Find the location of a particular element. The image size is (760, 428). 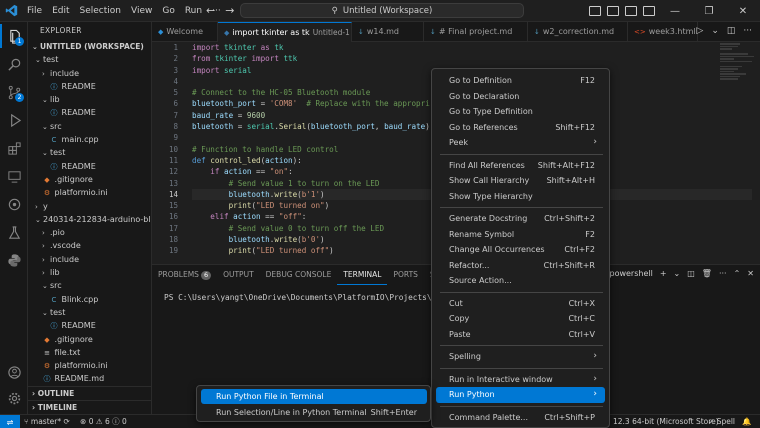

menu-item-show-type-hierarchy: Show Type Hierarchy is located at coordinates (520, 197).